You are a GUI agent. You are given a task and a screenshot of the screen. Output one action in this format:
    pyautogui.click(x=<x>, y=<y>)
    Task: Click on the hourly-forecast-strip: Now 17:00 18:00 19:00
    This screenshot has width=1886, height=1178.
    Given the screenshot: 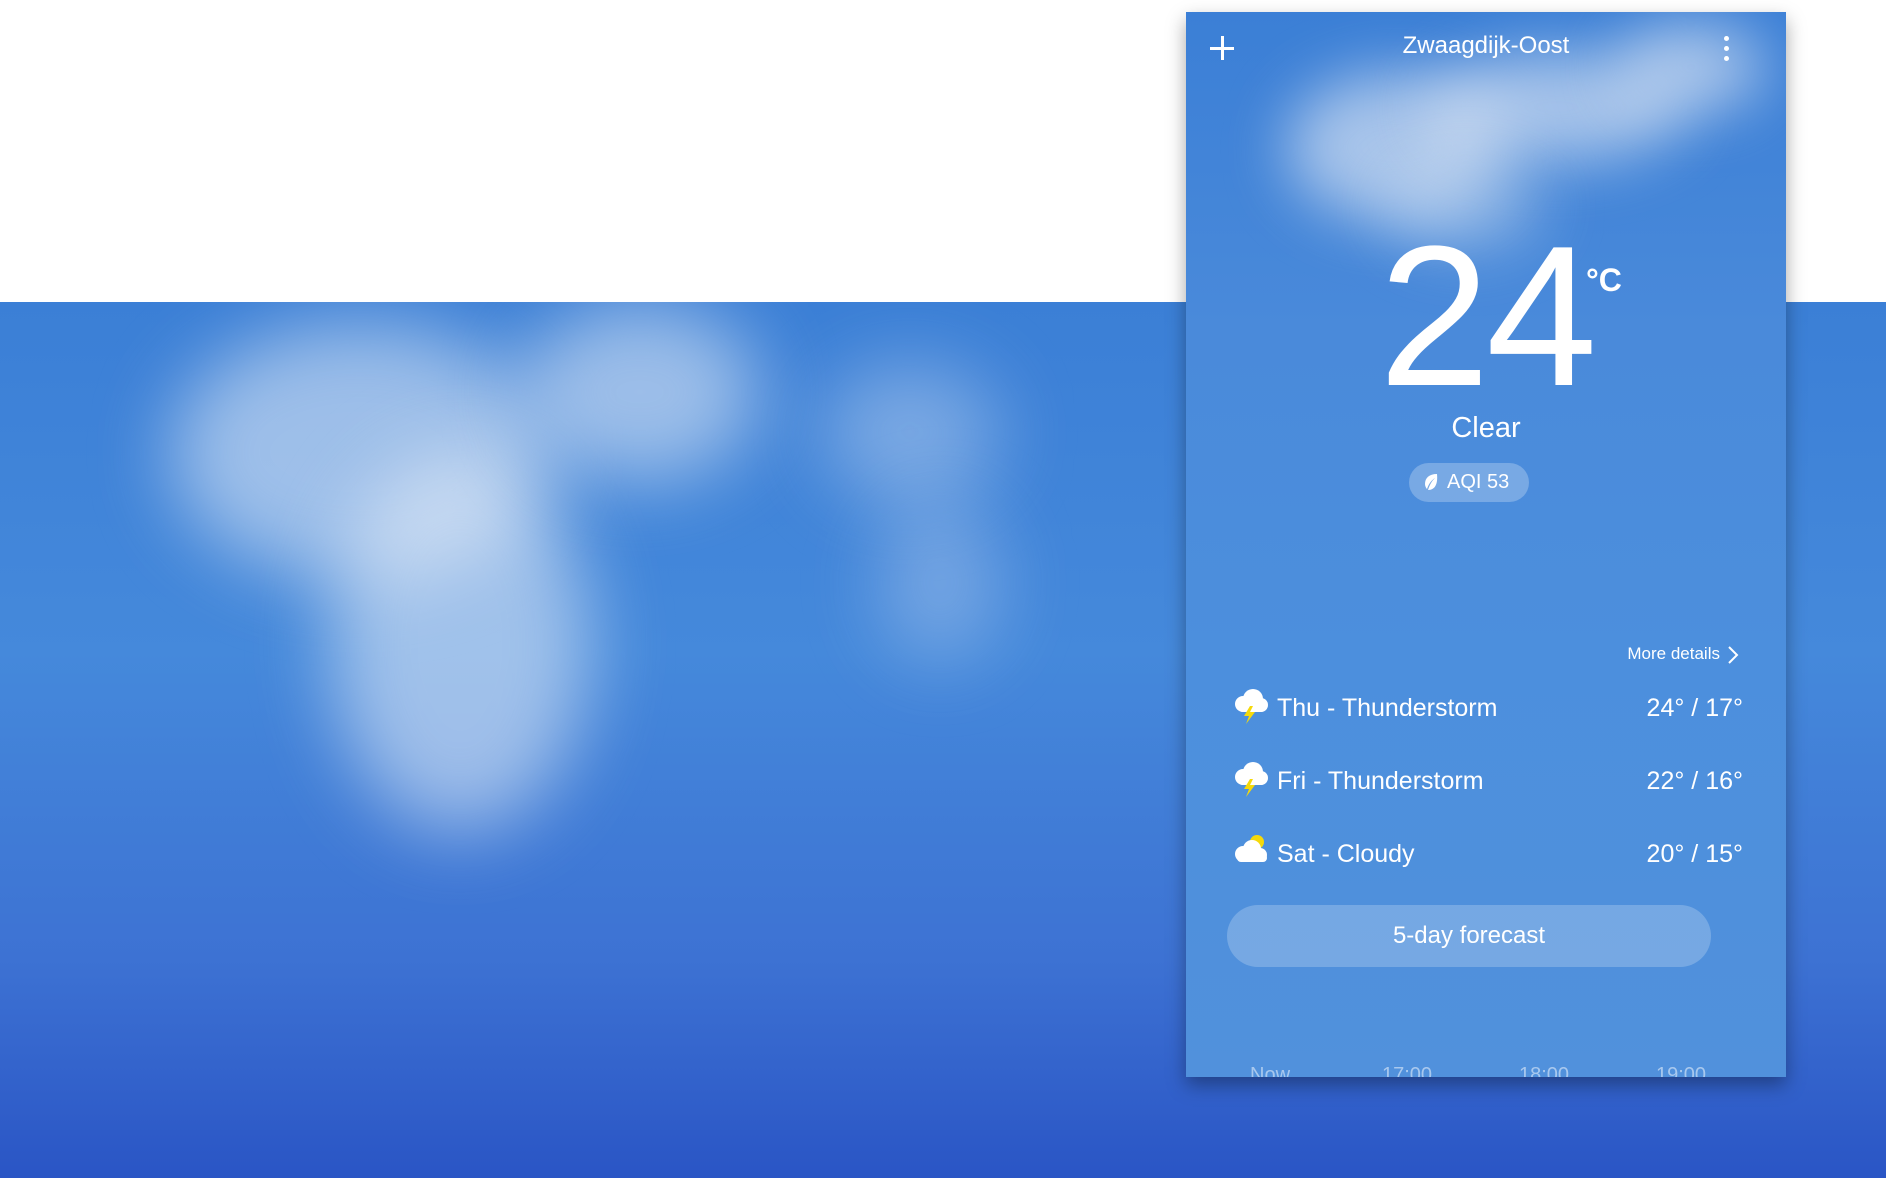 What is the action you would take?
    pyautogui.click(x=1486, y=1070)
    